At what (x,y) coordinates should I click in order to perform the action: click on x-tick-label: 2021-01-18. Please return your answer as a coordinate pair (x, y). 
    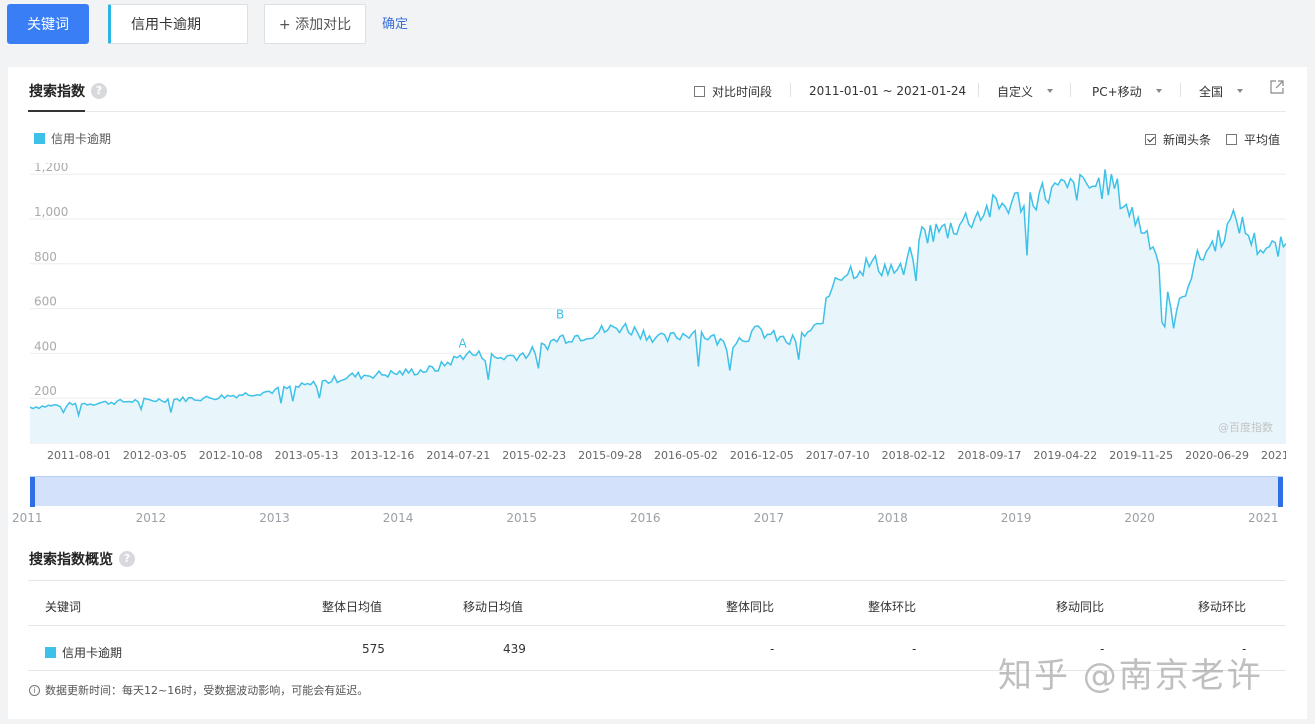
    Looking at the image, I should click on (1273, 455).